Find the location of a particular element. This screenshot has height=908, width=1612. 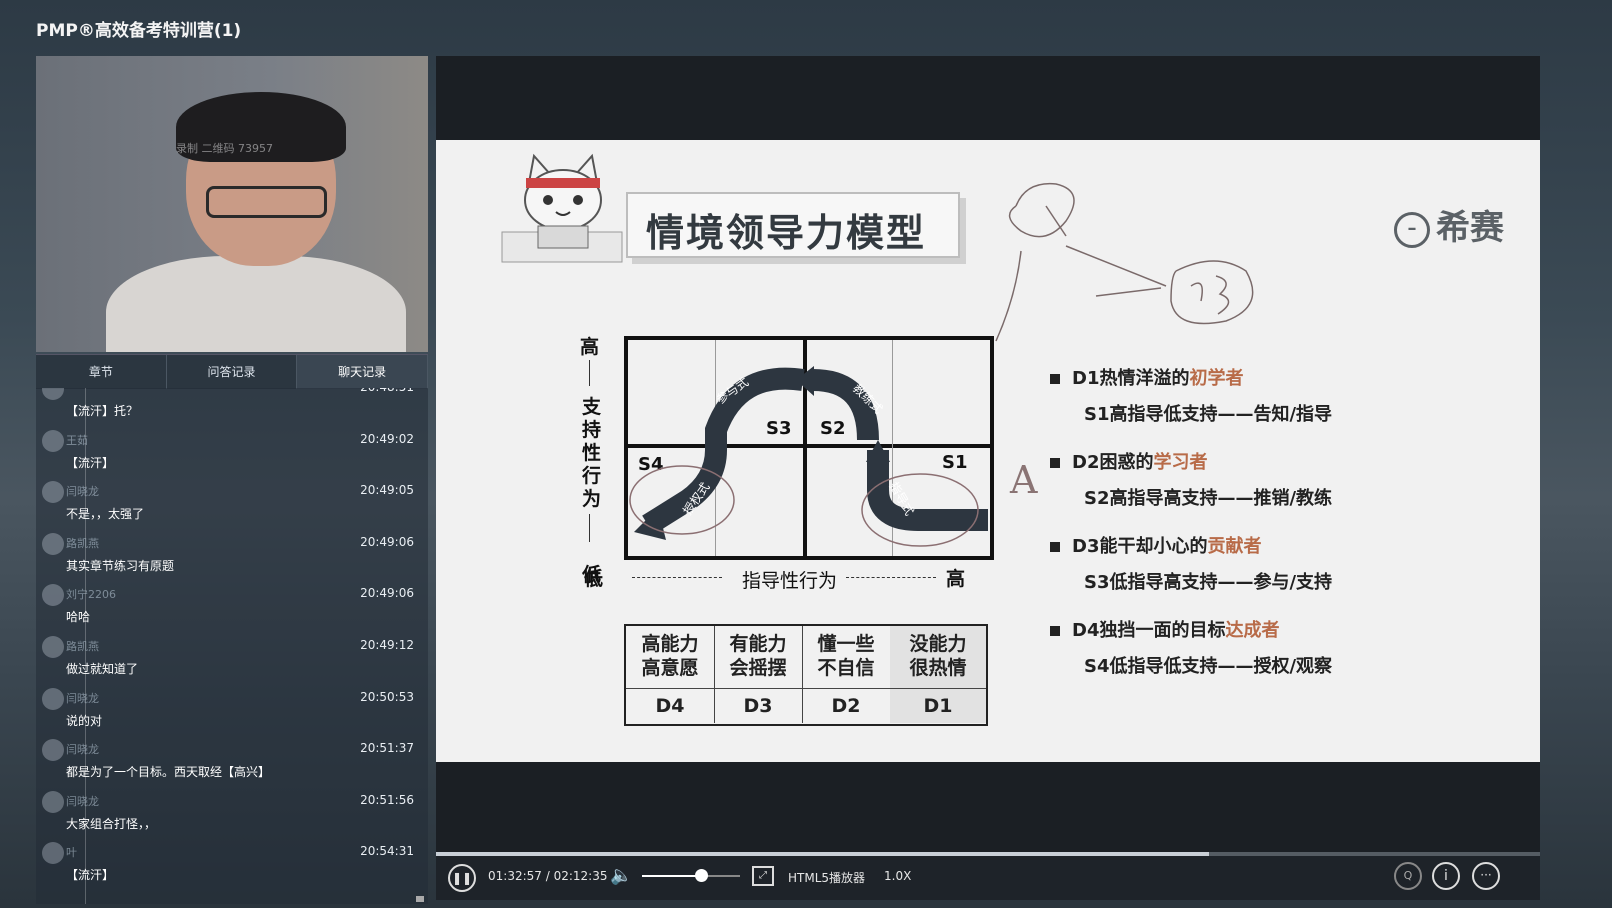

slide-title-box: 情境领导力模型 is located at coordinates (793, 225).